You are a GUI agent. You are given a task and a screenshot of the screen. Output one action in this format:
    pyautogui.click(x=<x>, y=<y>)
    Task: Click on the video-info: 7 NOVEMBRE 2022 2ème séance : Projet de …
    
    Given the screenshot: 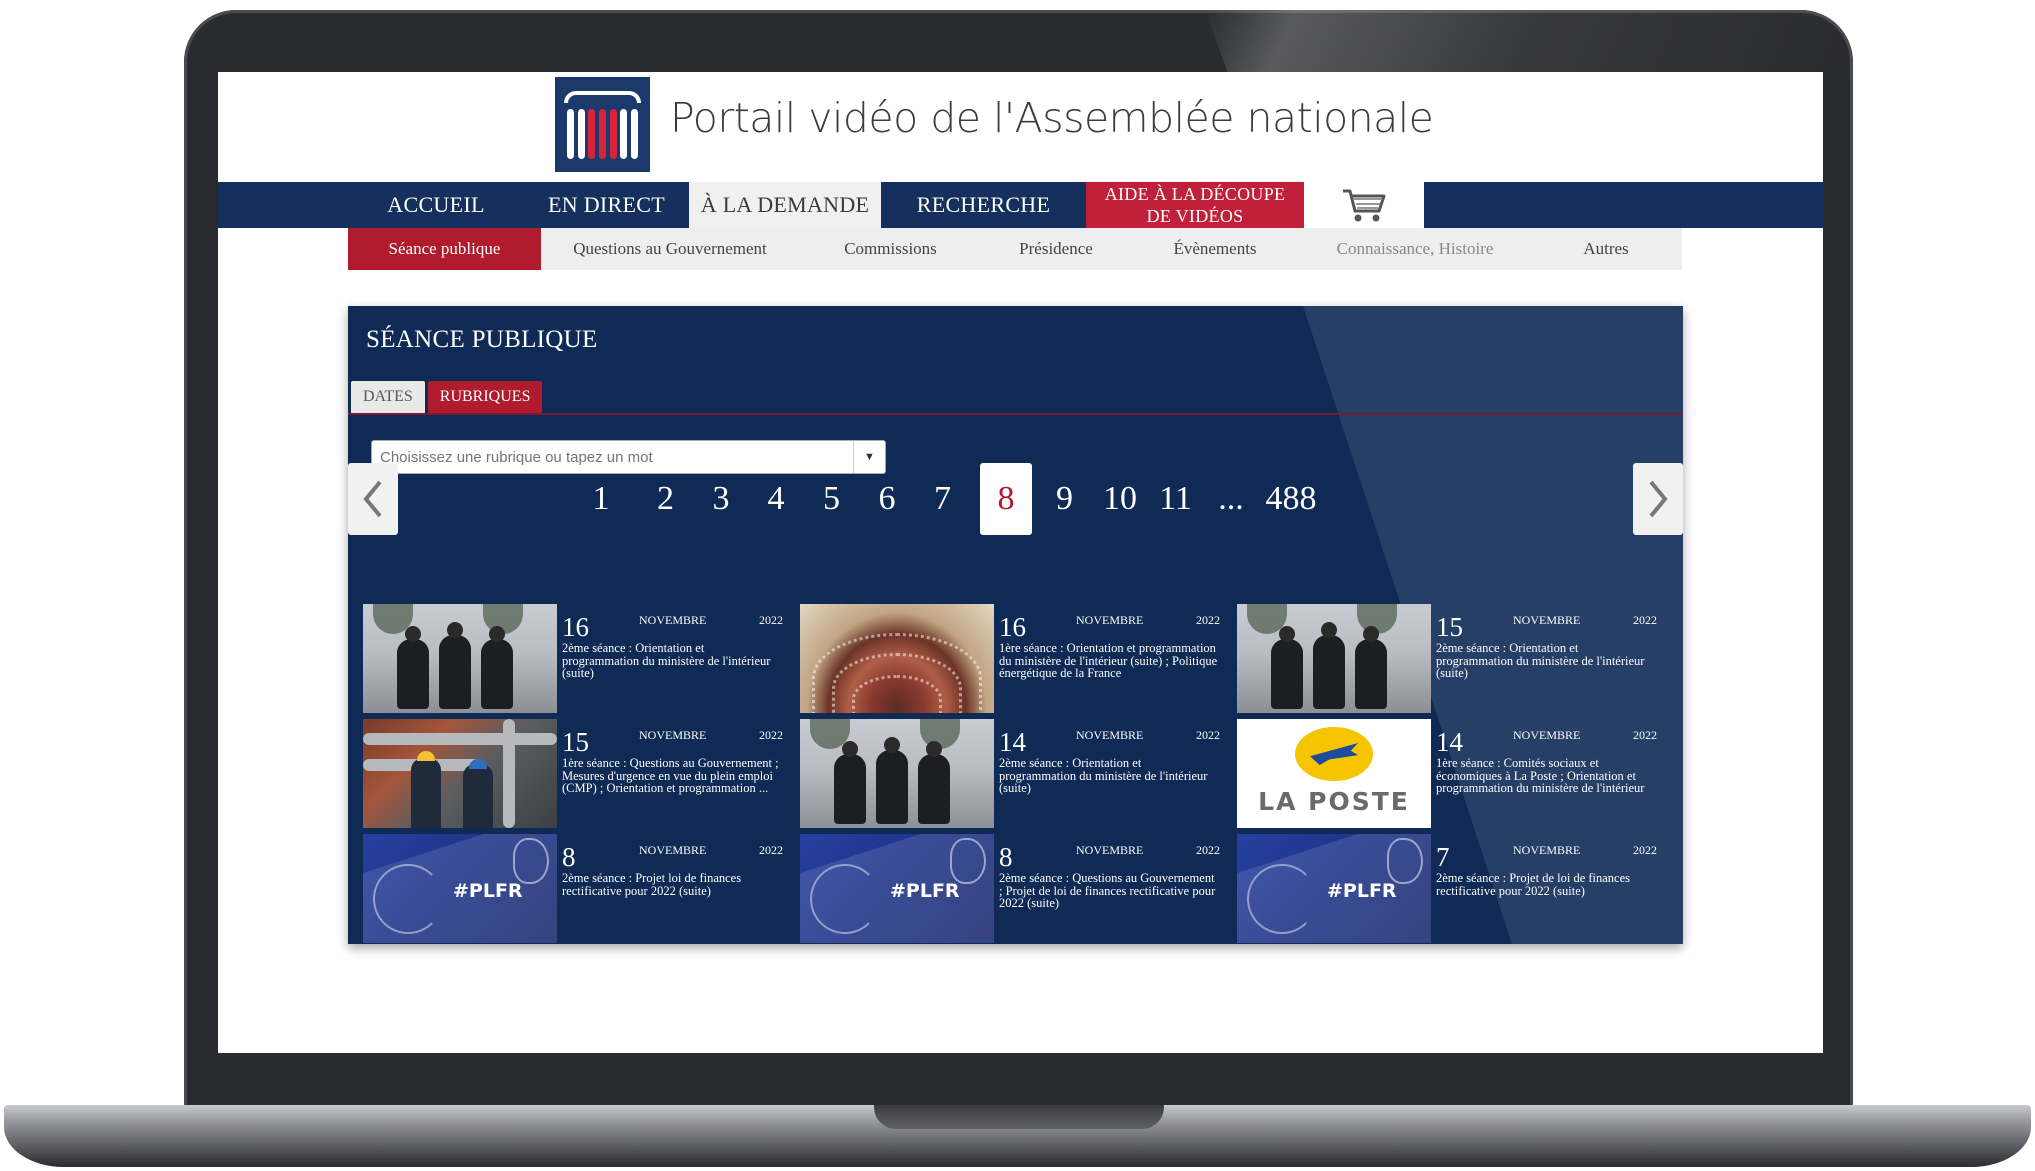 What is the action you would take?
    pyautogui.click(x=1546, y=888)
    